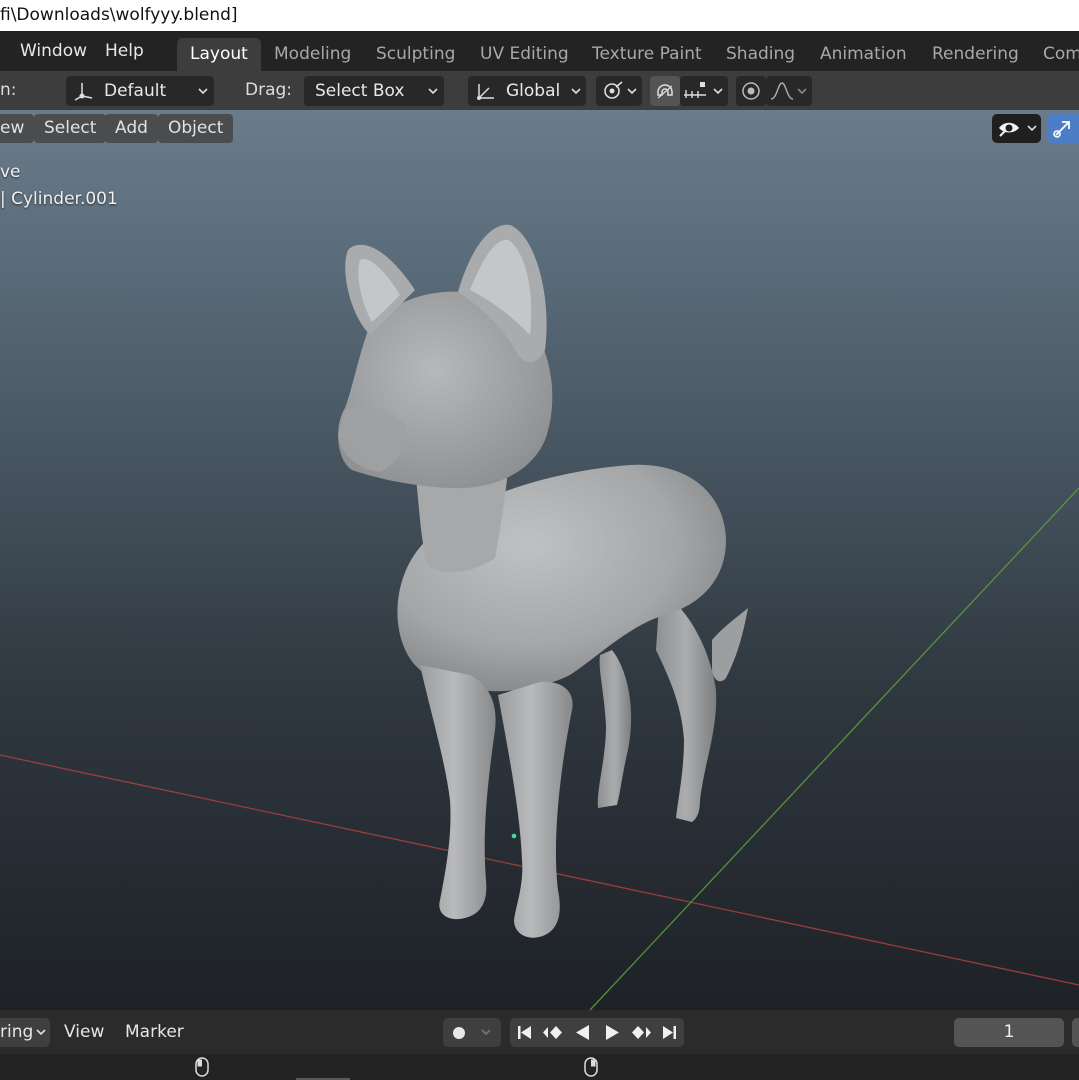  I want to click on front-left-leg, so click(458, 792).